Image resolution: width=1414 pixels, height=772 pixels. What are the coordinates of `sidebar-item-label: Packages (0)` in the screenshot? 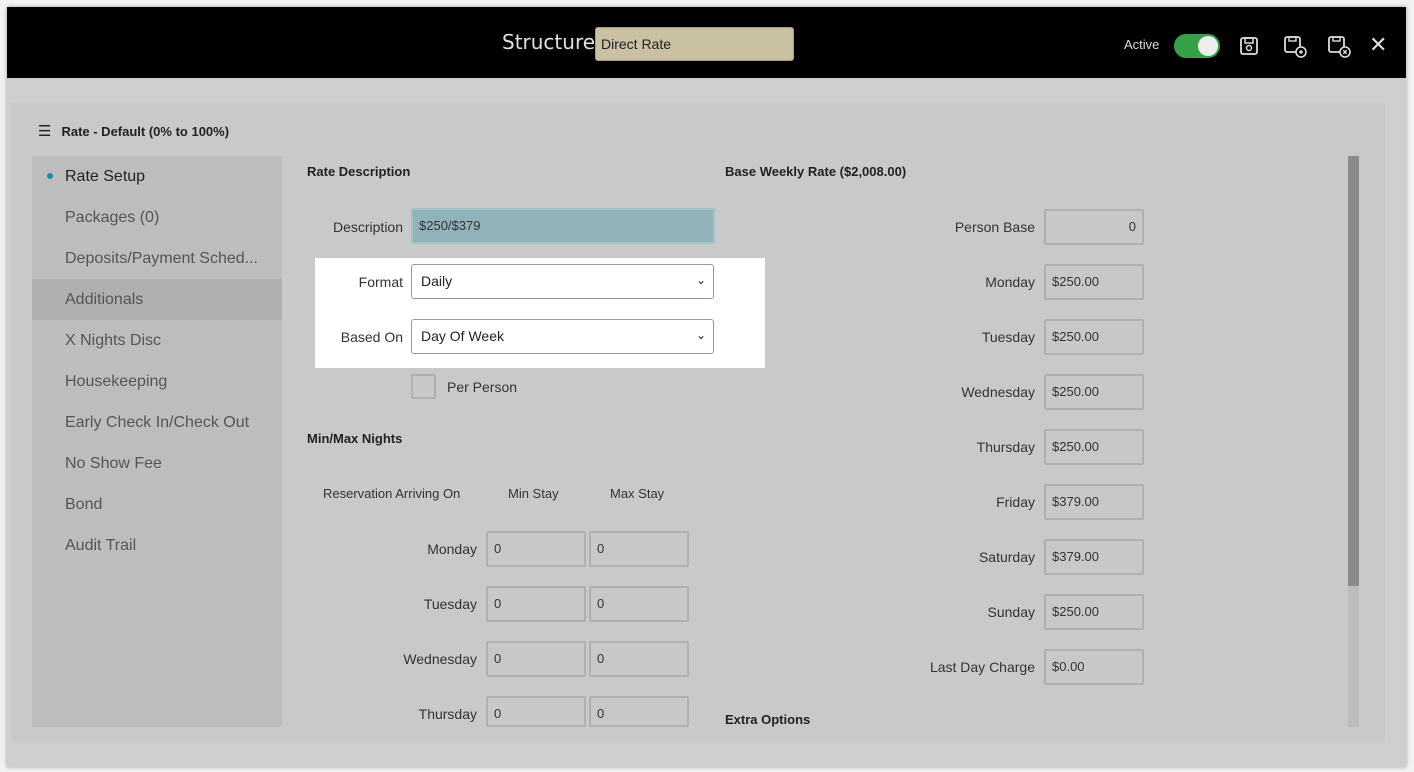 It's located at (112, 217).